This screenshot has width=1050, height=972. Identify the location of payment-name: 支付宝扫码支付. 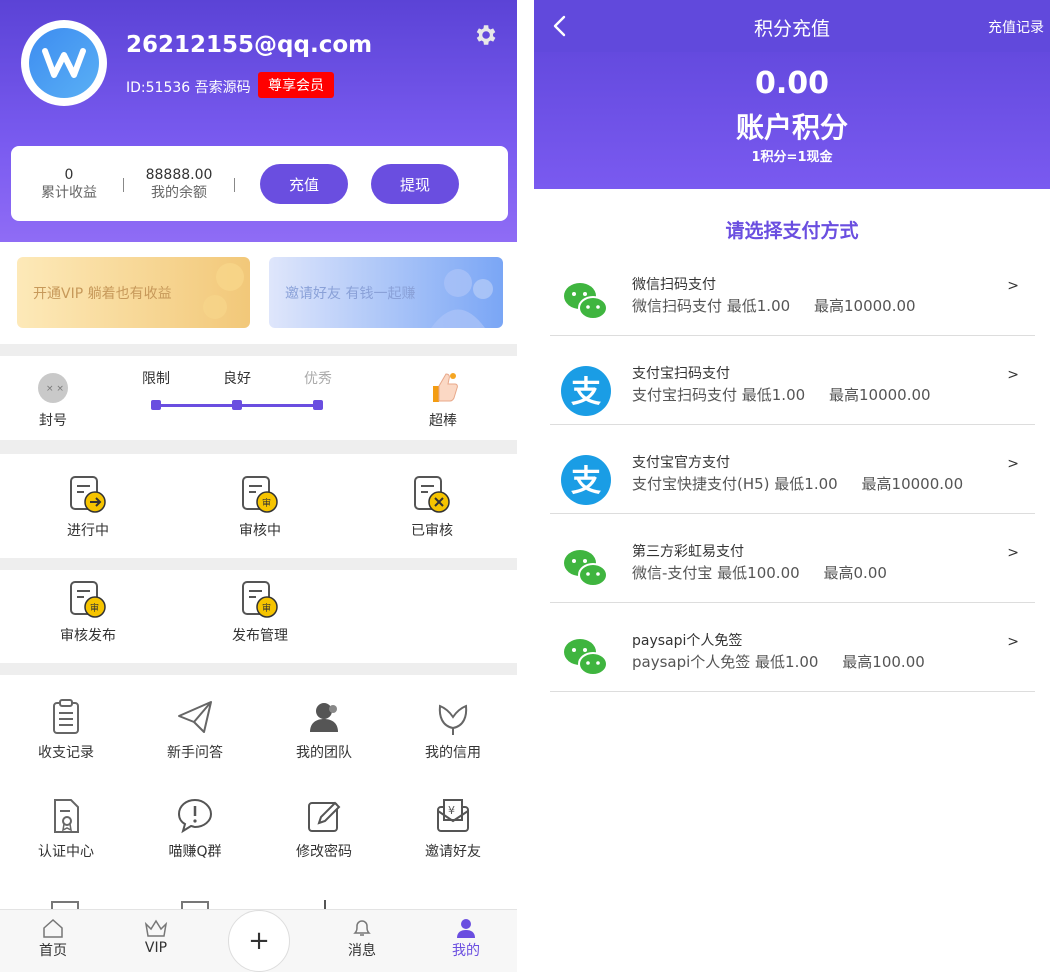
(681, 374).